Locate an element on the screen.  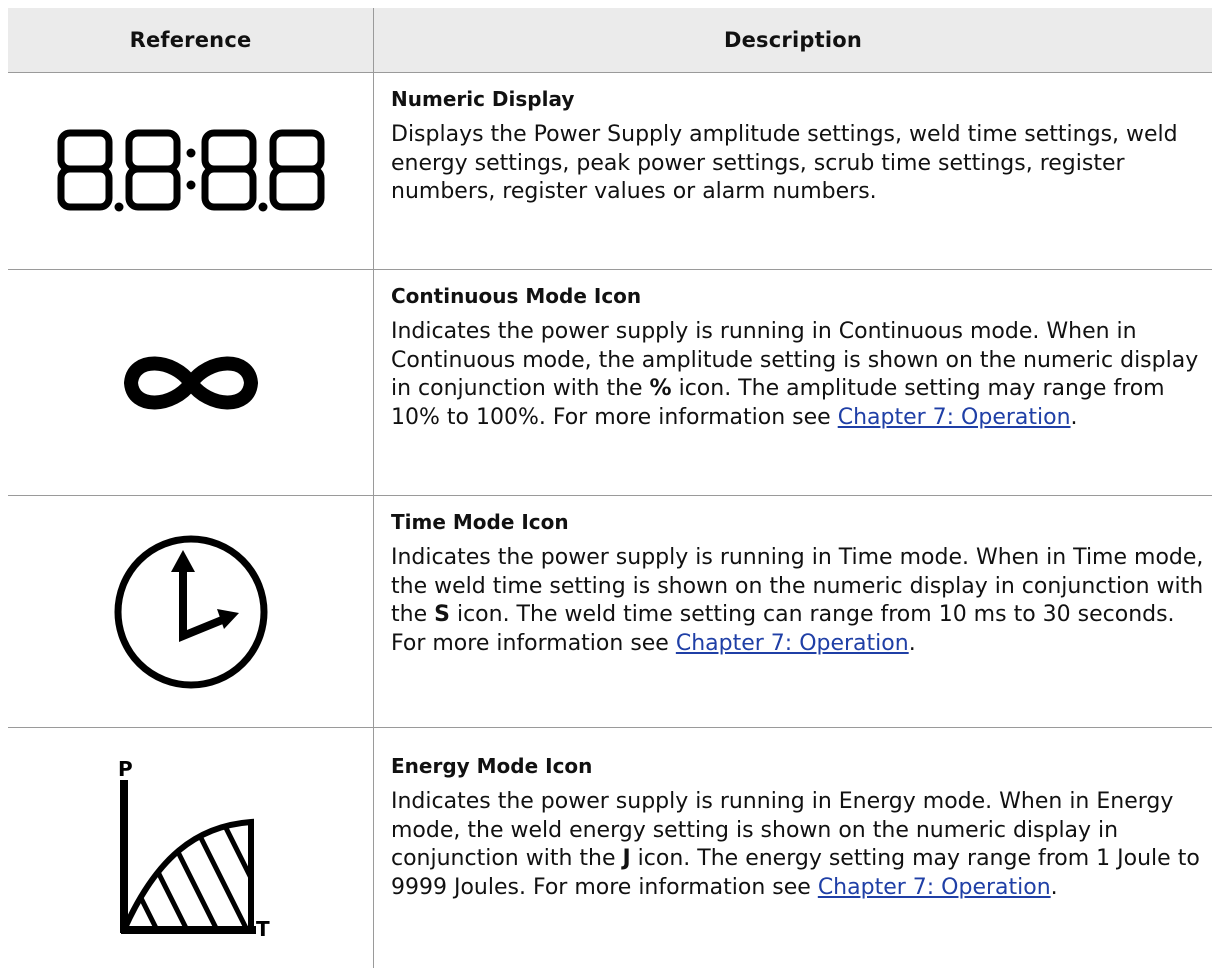
axis-p-label: P is located at coordinates (125, 769).